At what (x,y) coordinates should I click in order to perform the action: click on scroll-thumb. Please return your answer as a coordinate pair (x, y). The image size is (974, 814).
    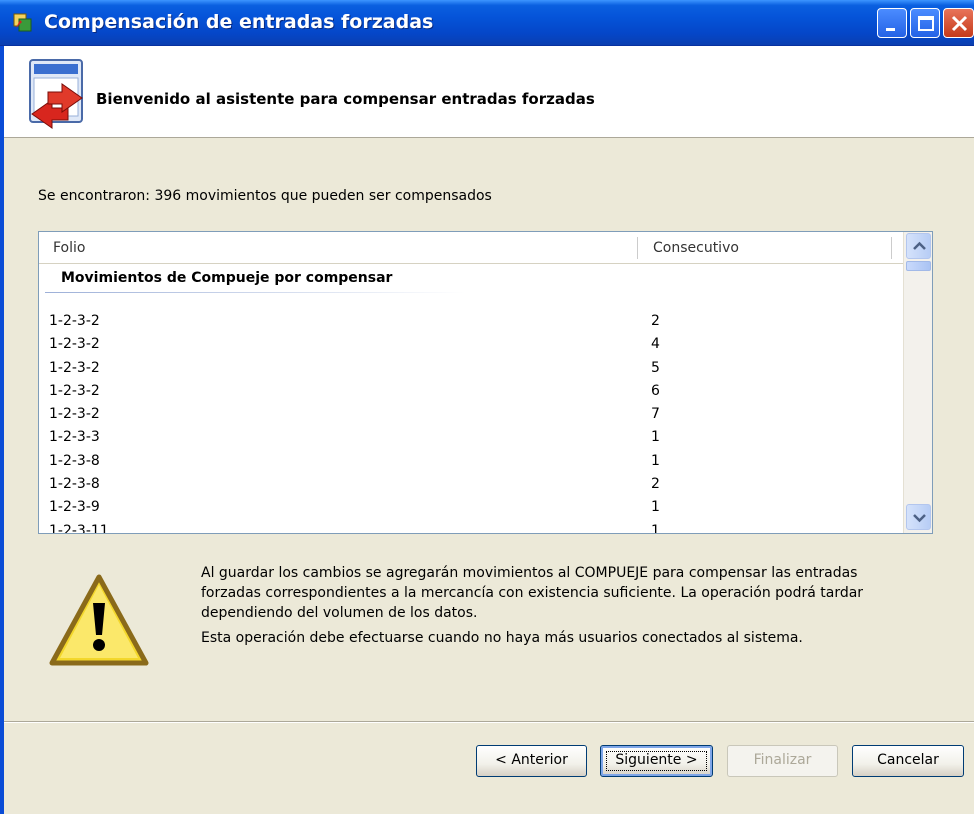
    Looking at the image, I should click on (918, 266).